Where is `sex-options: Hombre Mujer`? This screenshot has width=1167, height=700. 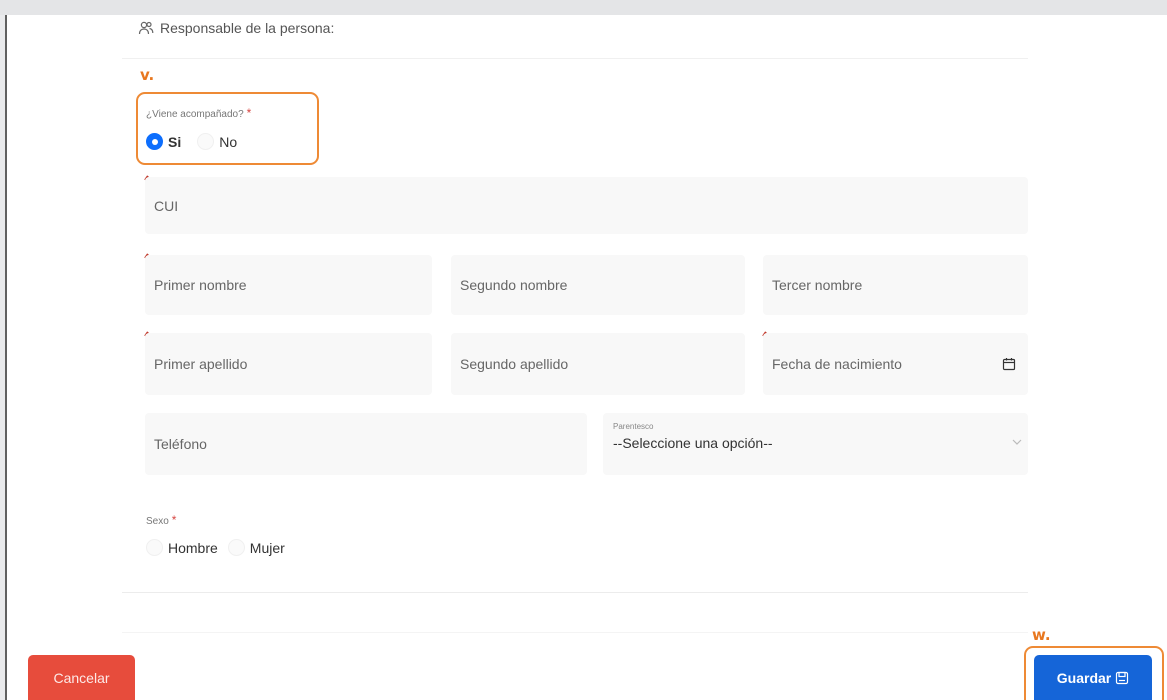 sex-options: Hombre Mujer is located at coordinates (215, 547).